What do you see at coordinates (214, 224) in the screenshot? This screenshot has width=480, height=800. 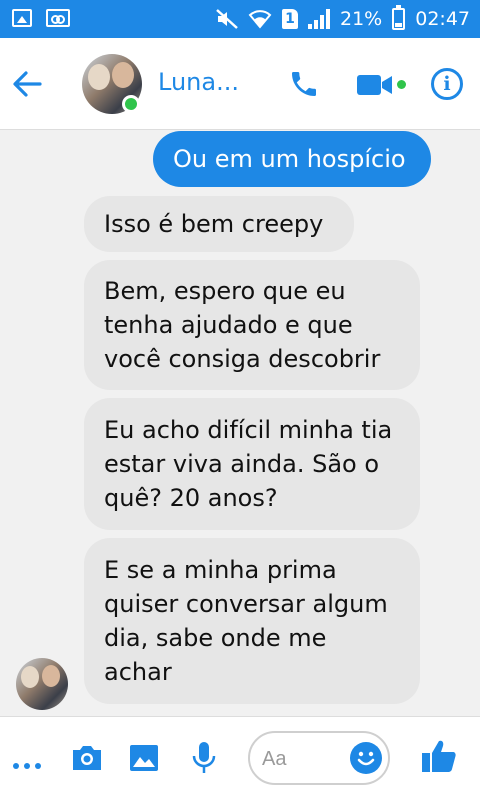 I see `message-text: Isso é bem creepy` at bounding box center [214, 224].